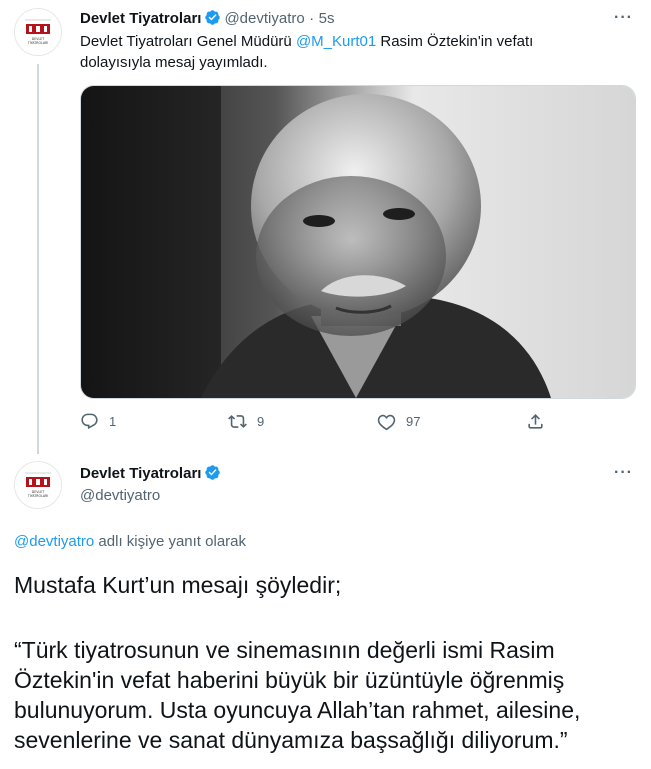  I want to click on more-icon-2: ···, so click(623, 473).